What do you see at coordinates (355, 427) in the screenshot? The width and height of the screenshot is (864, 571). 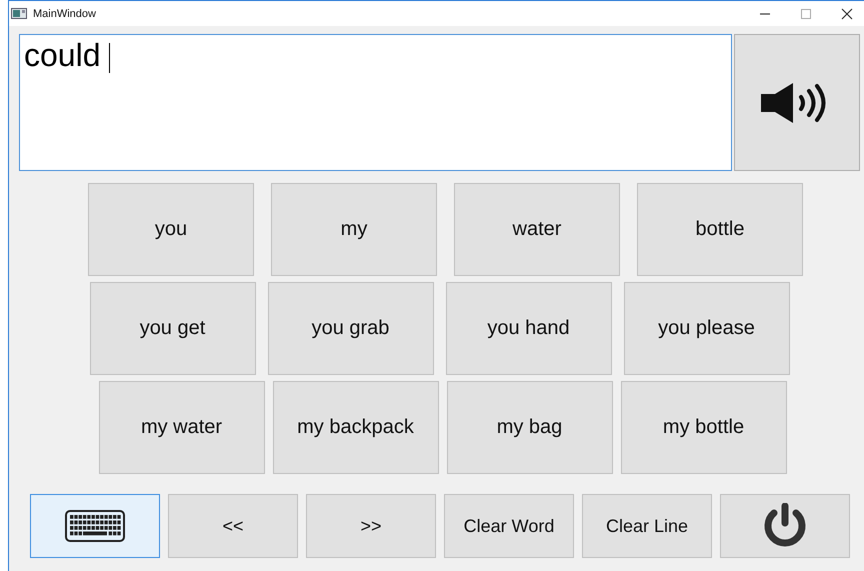 I see `word-button: my backpack` at bounding box center [355, 427].